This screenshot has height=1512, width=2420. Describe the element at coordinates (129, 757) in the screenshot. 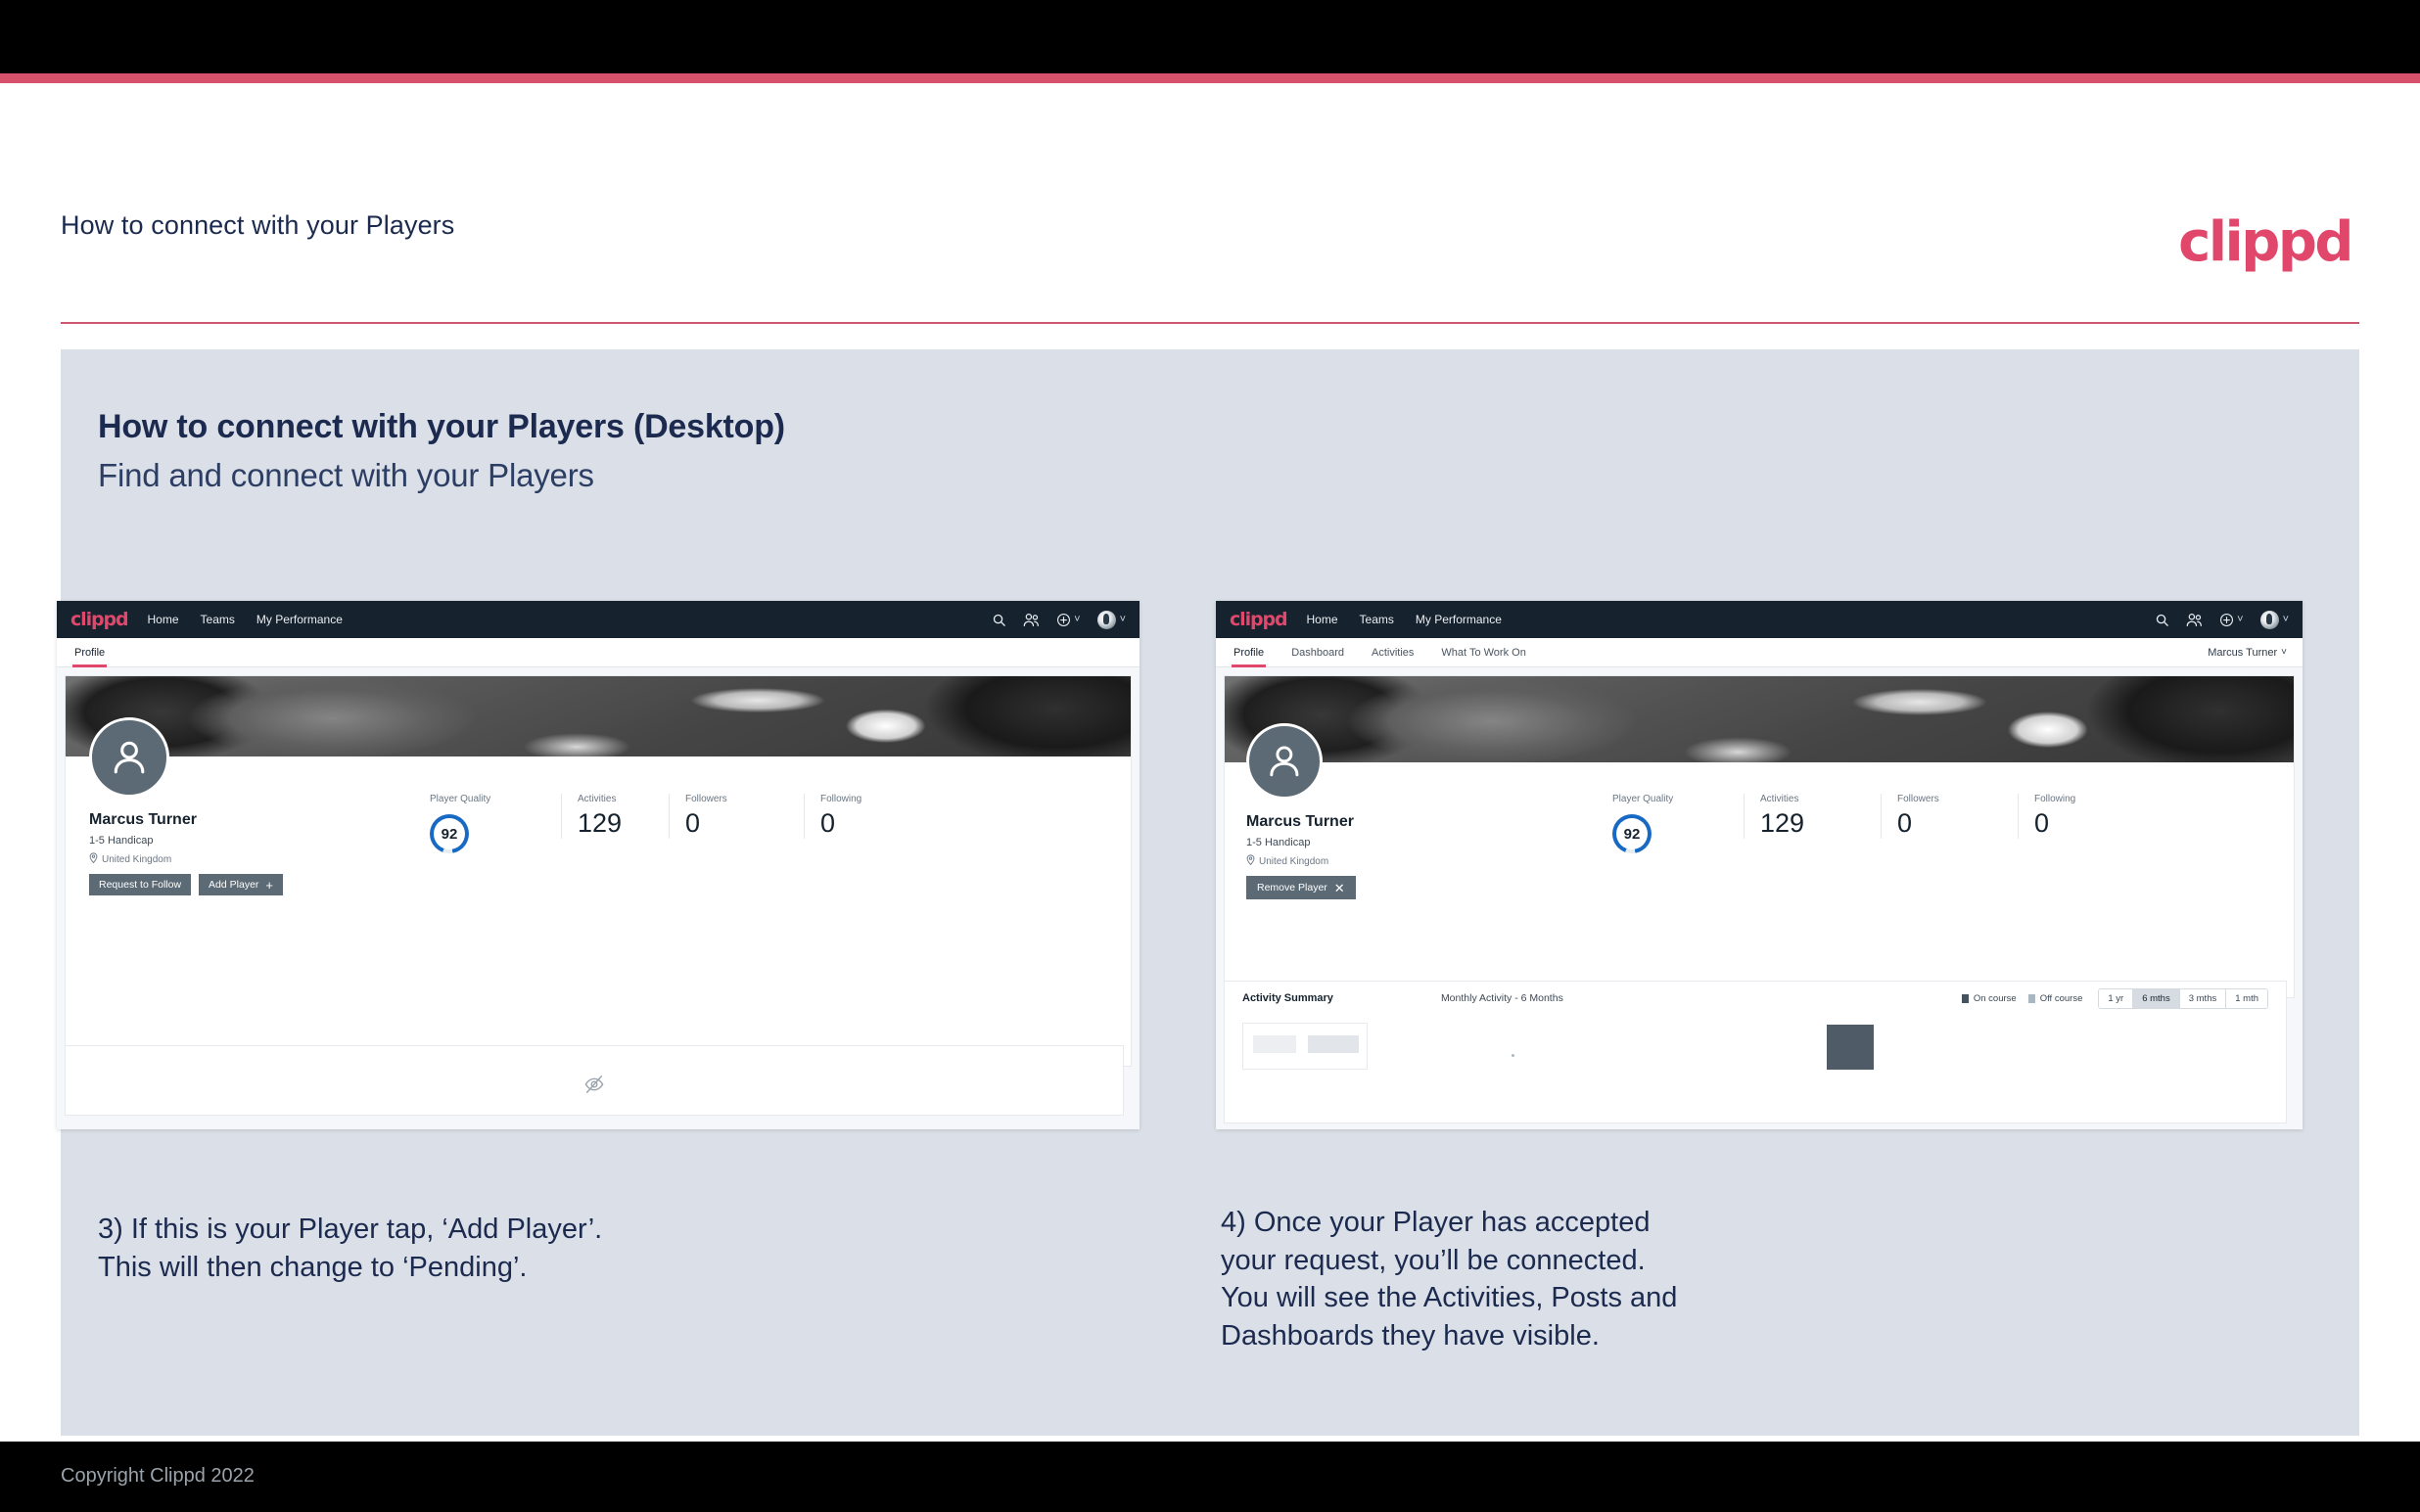

I see `profile-avatar-left` at that location.